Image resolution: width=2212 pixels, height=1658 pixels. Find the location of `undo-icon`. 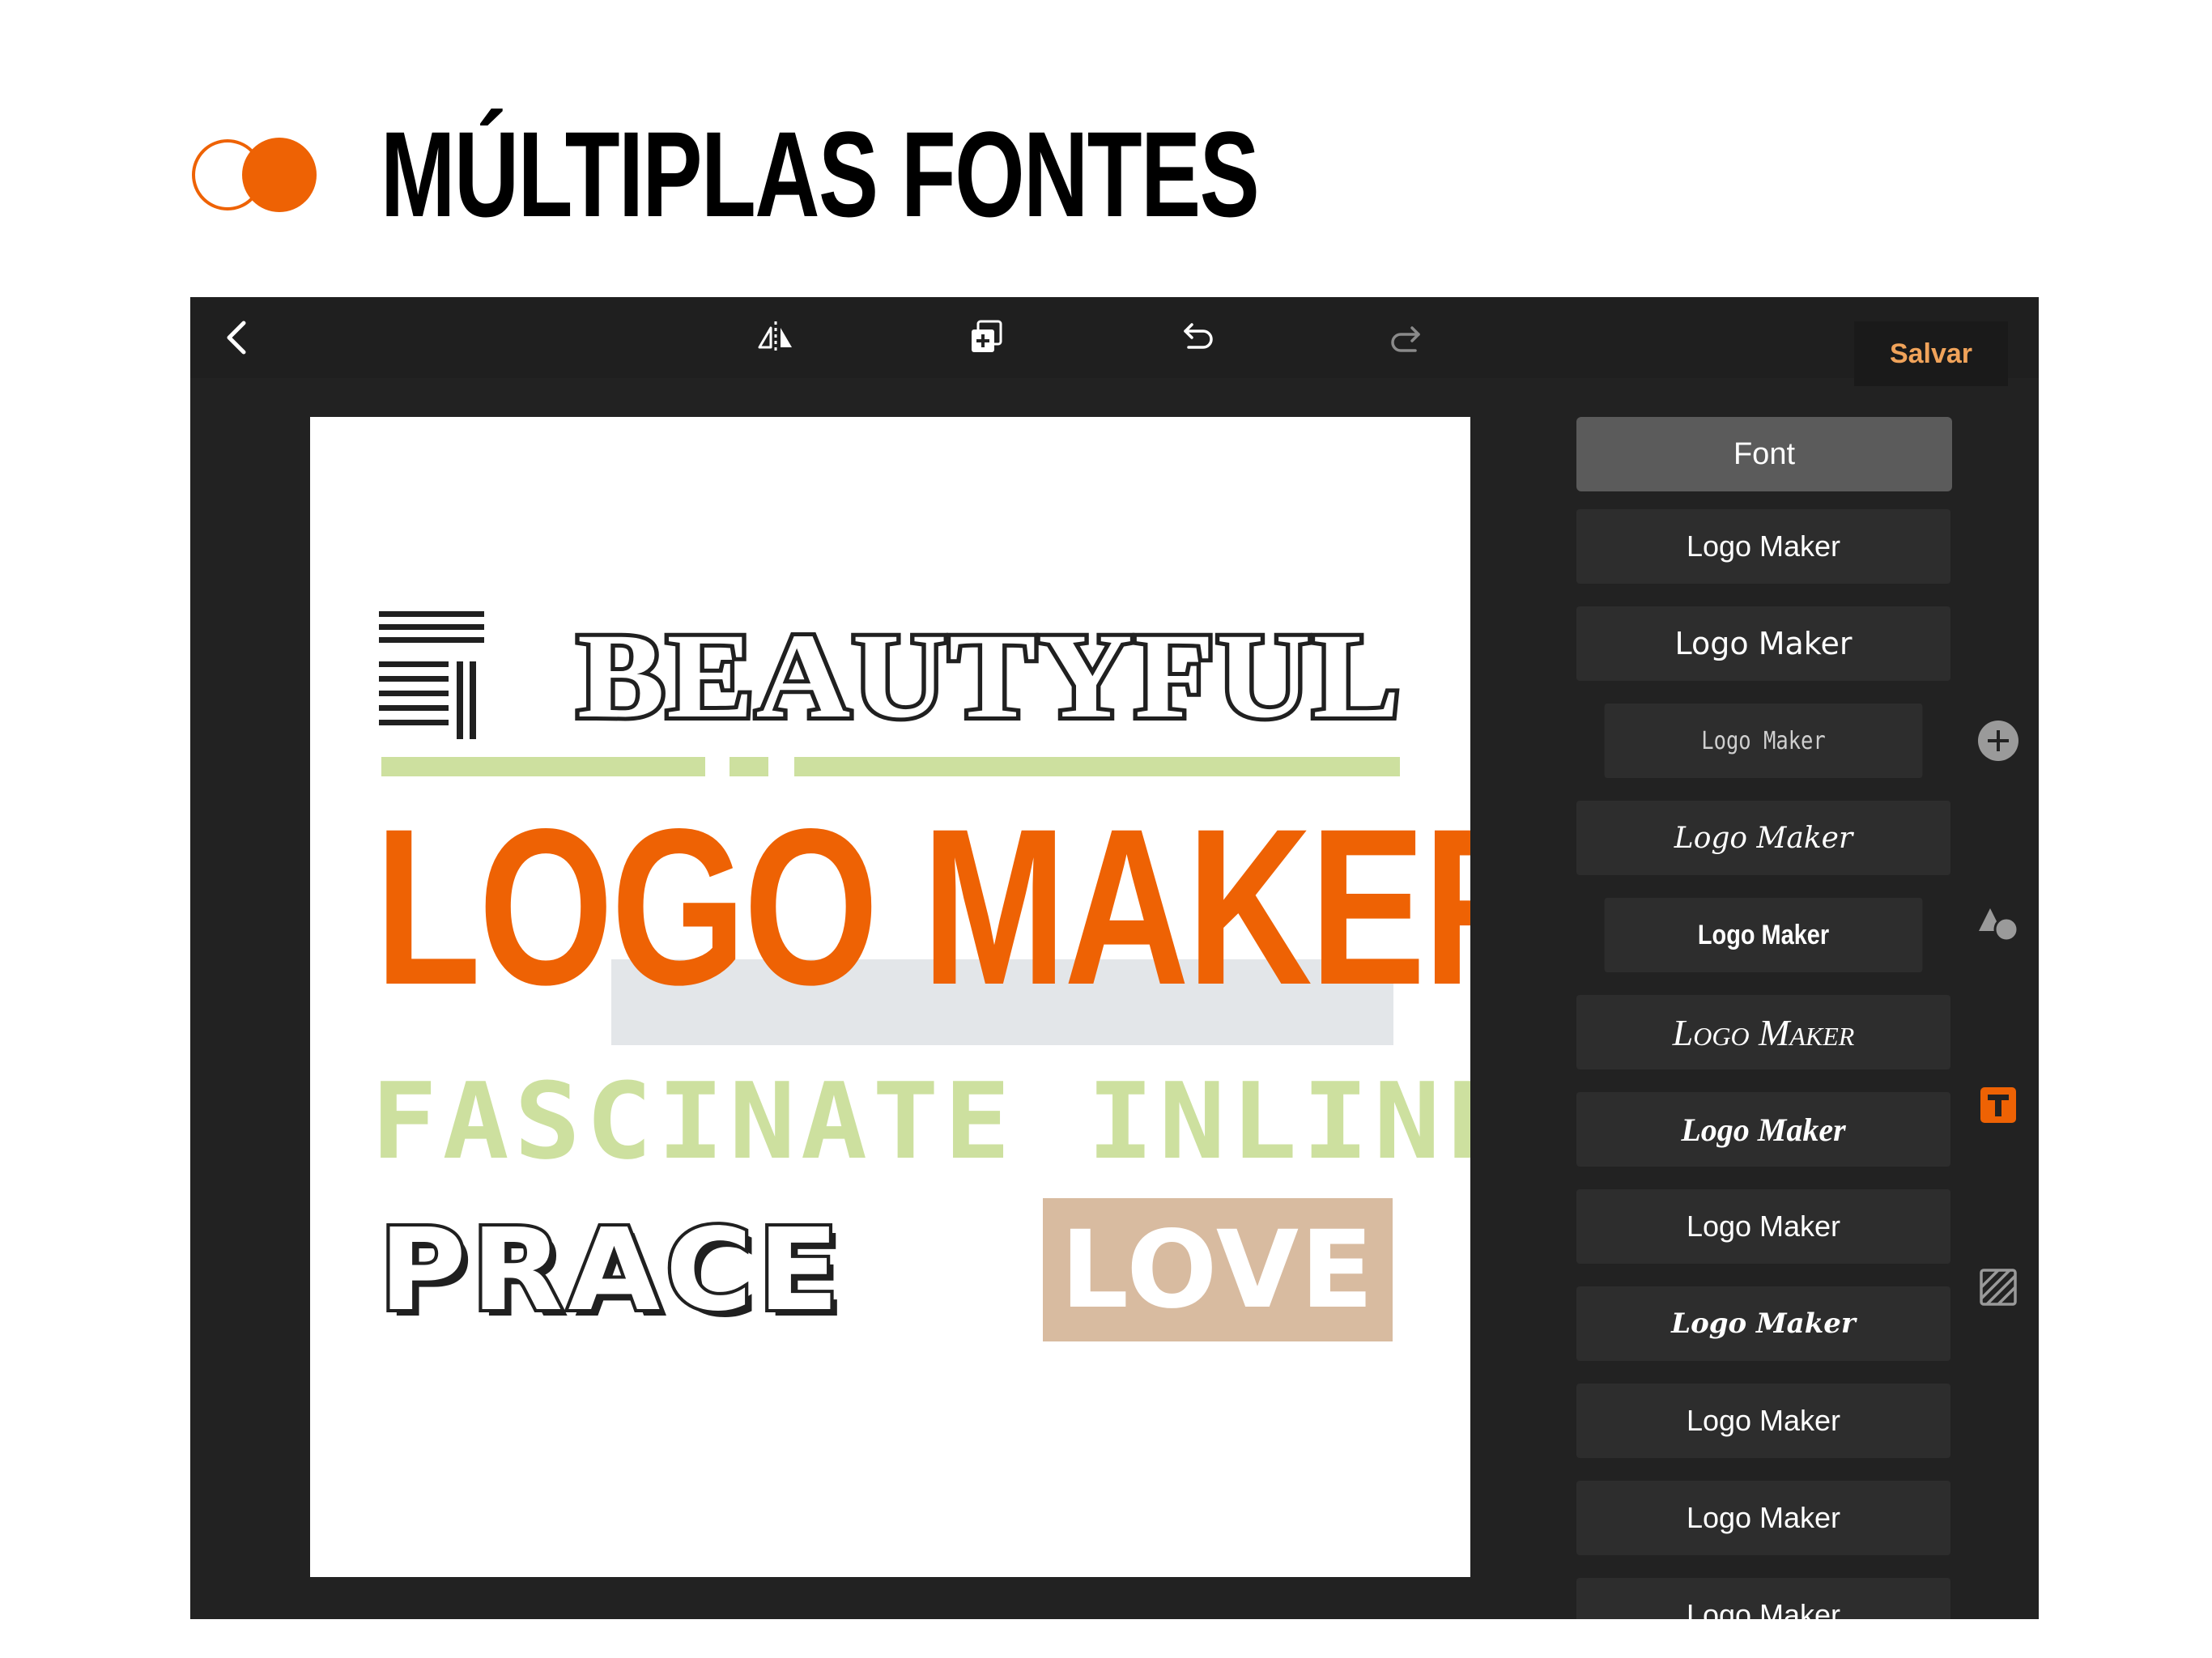

undo-icon is located at coordinates (1196, 337).